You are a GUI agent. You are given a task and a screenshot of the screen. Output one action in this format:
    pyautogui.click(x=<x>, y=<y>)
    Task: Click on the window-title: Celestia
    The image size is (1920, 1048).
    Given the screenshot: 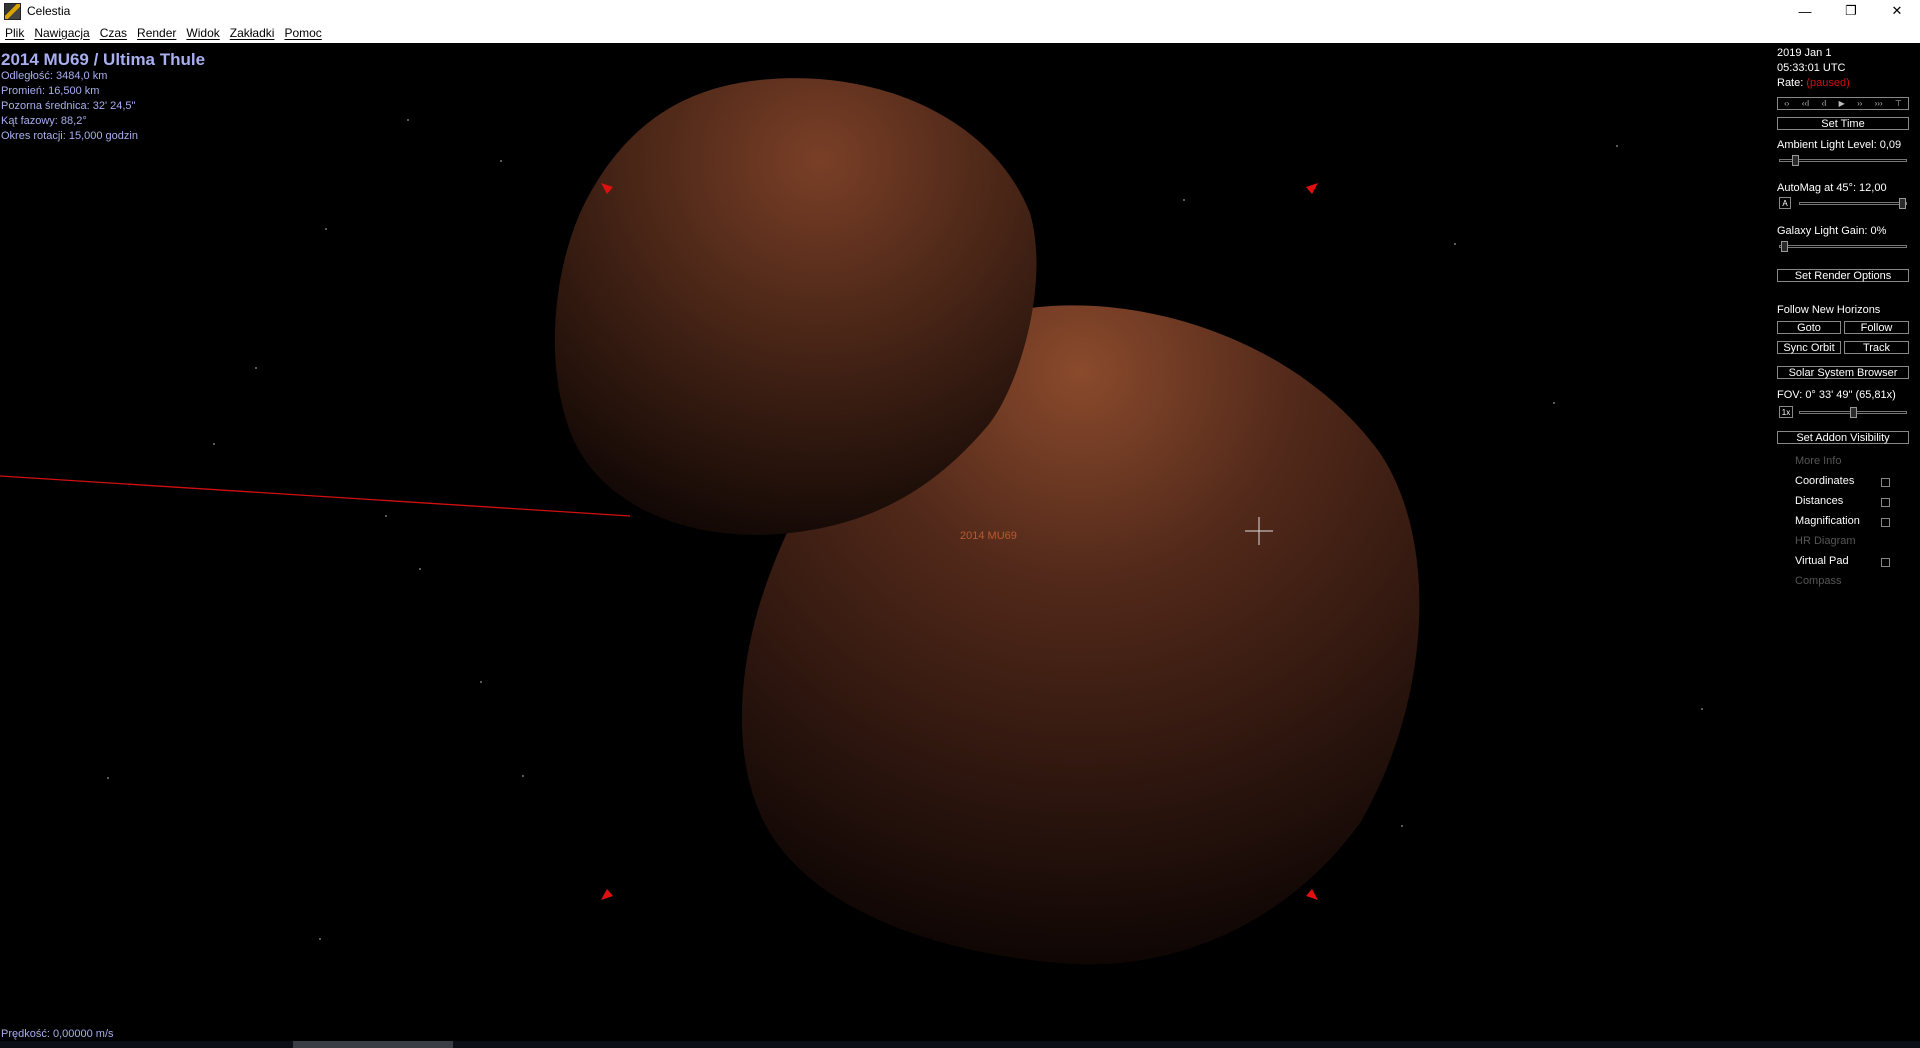 What is the action you would take?
    pyautogui.click(x=49, y=11)
    